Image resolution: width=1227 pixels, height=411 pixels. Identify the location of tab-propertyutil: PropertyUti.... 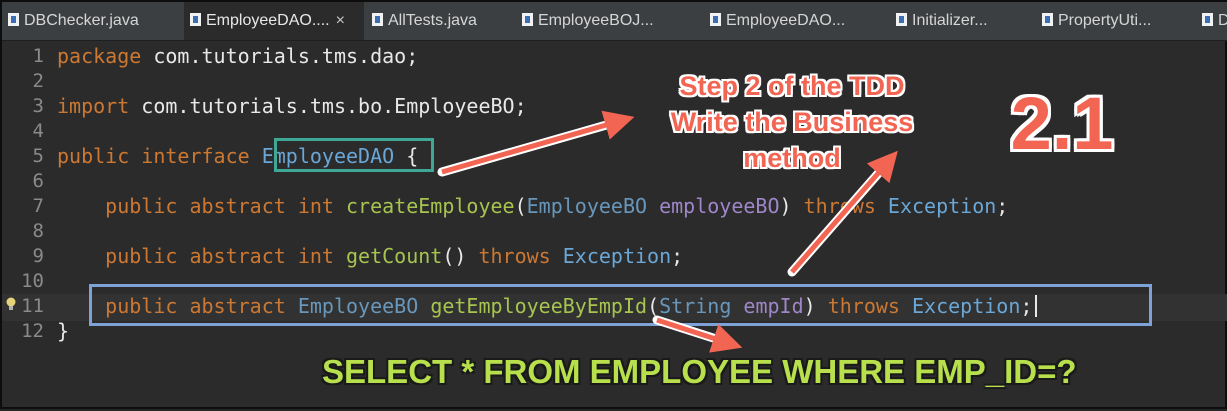
(1116, 21).